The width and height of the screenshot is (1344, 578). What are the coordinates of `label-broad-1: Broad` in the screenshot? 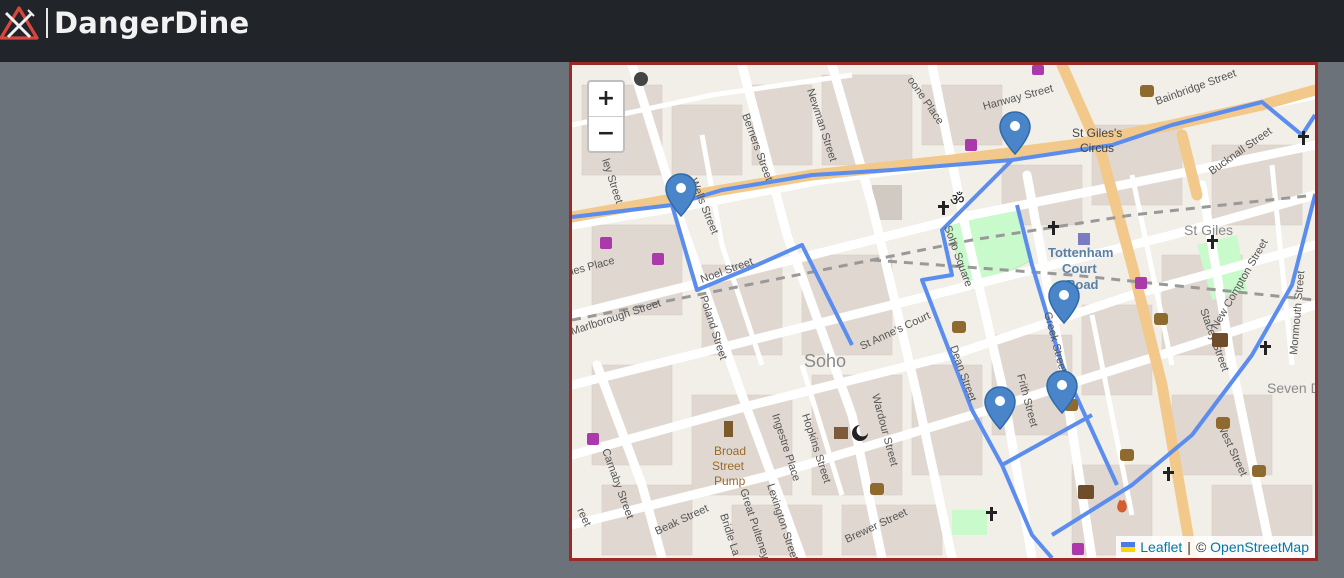 It's located at (730, 451).